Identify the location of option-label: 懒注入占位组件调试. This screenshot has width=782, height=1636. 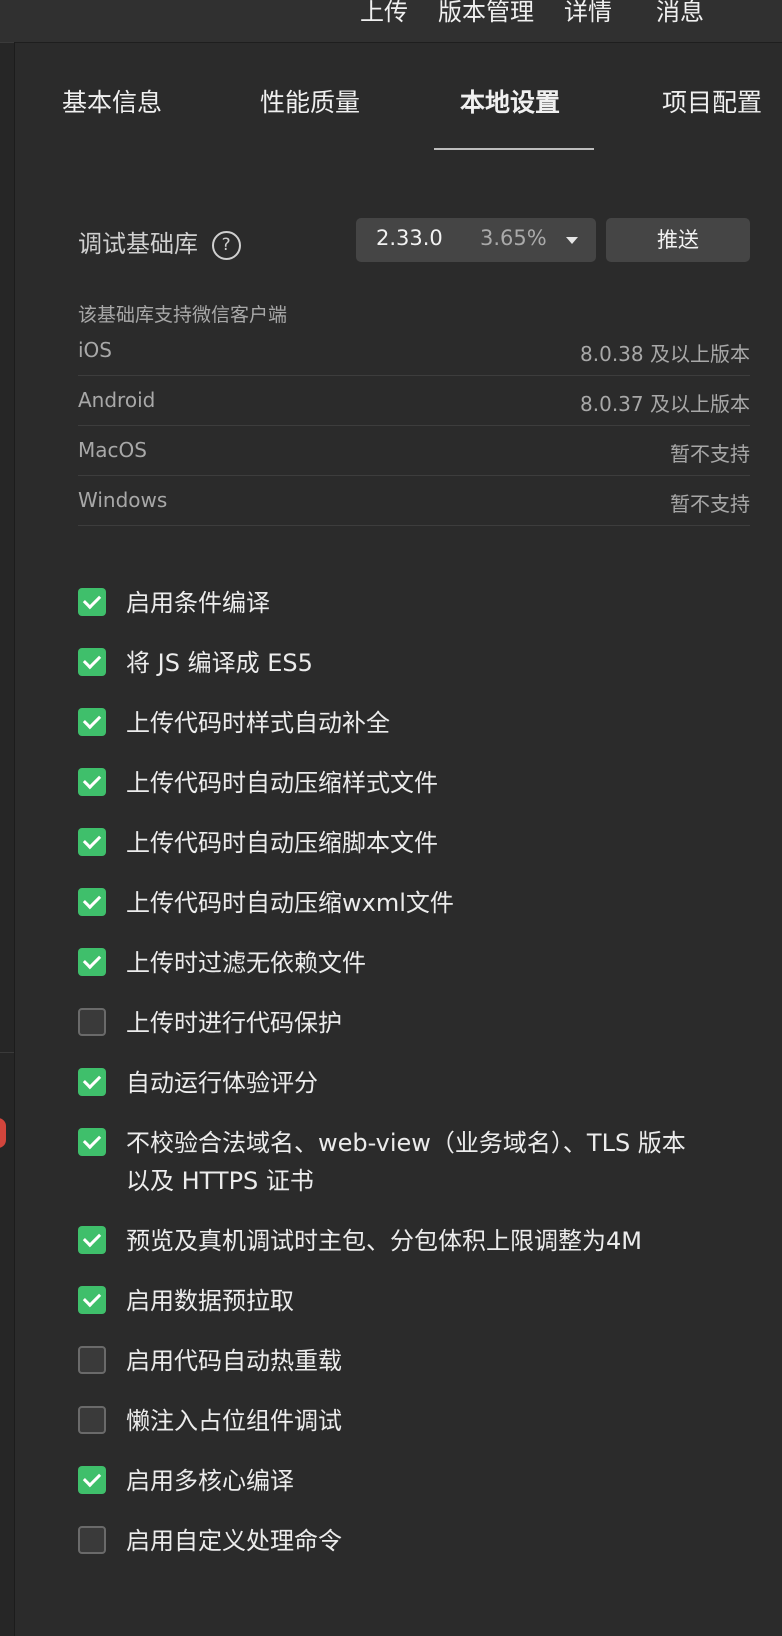
(234, 1421).